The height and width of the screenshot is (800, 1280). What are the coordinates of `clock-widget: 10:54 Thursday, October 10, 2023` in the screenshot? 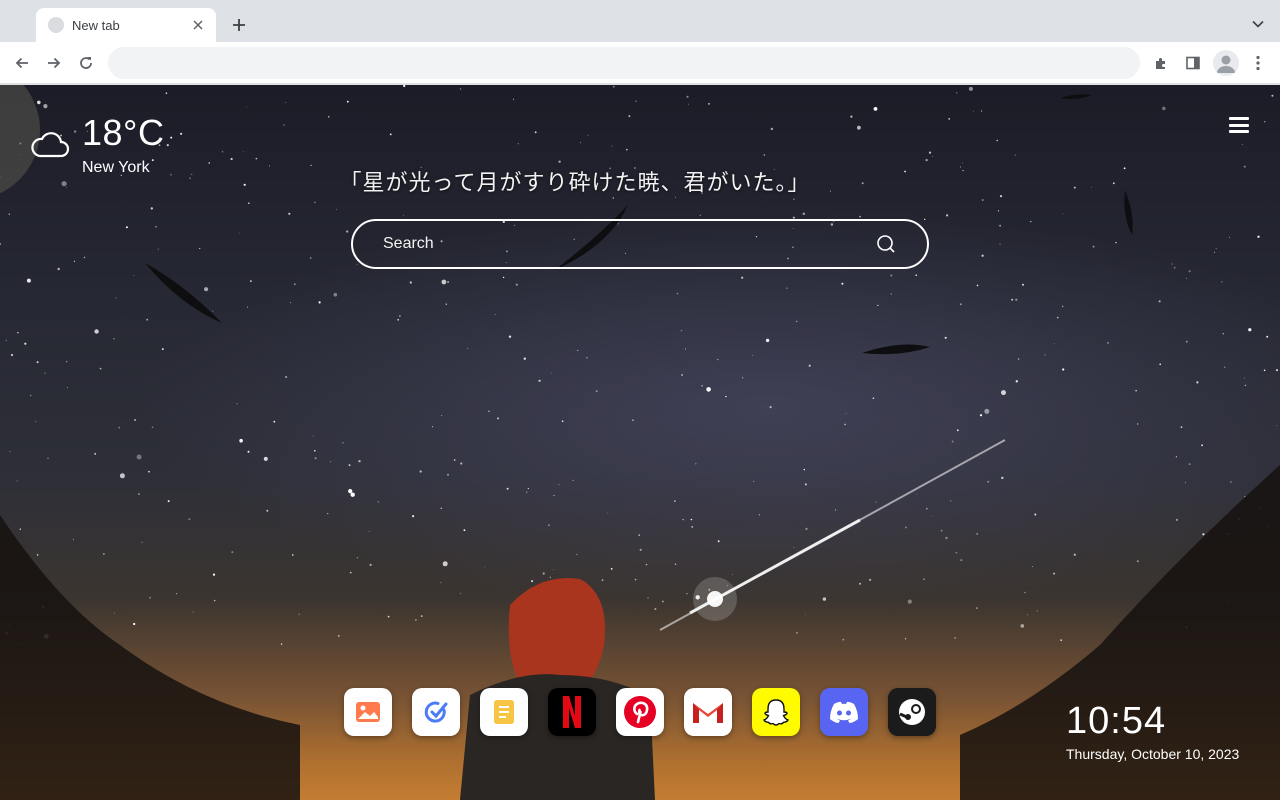 It's located at (1152, 731).